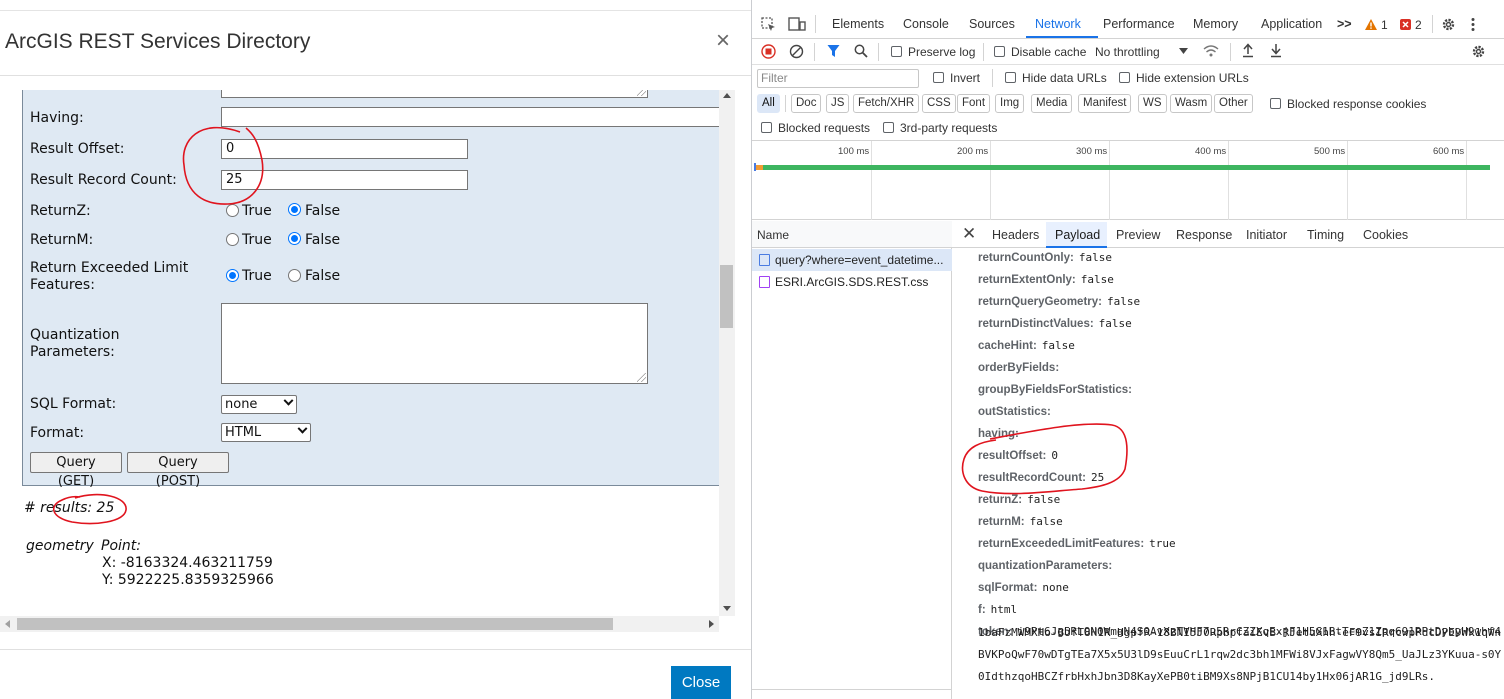 The height and width of the screenshot is (699, 1504). I want to click on close-button: Close, so click(701, 682).